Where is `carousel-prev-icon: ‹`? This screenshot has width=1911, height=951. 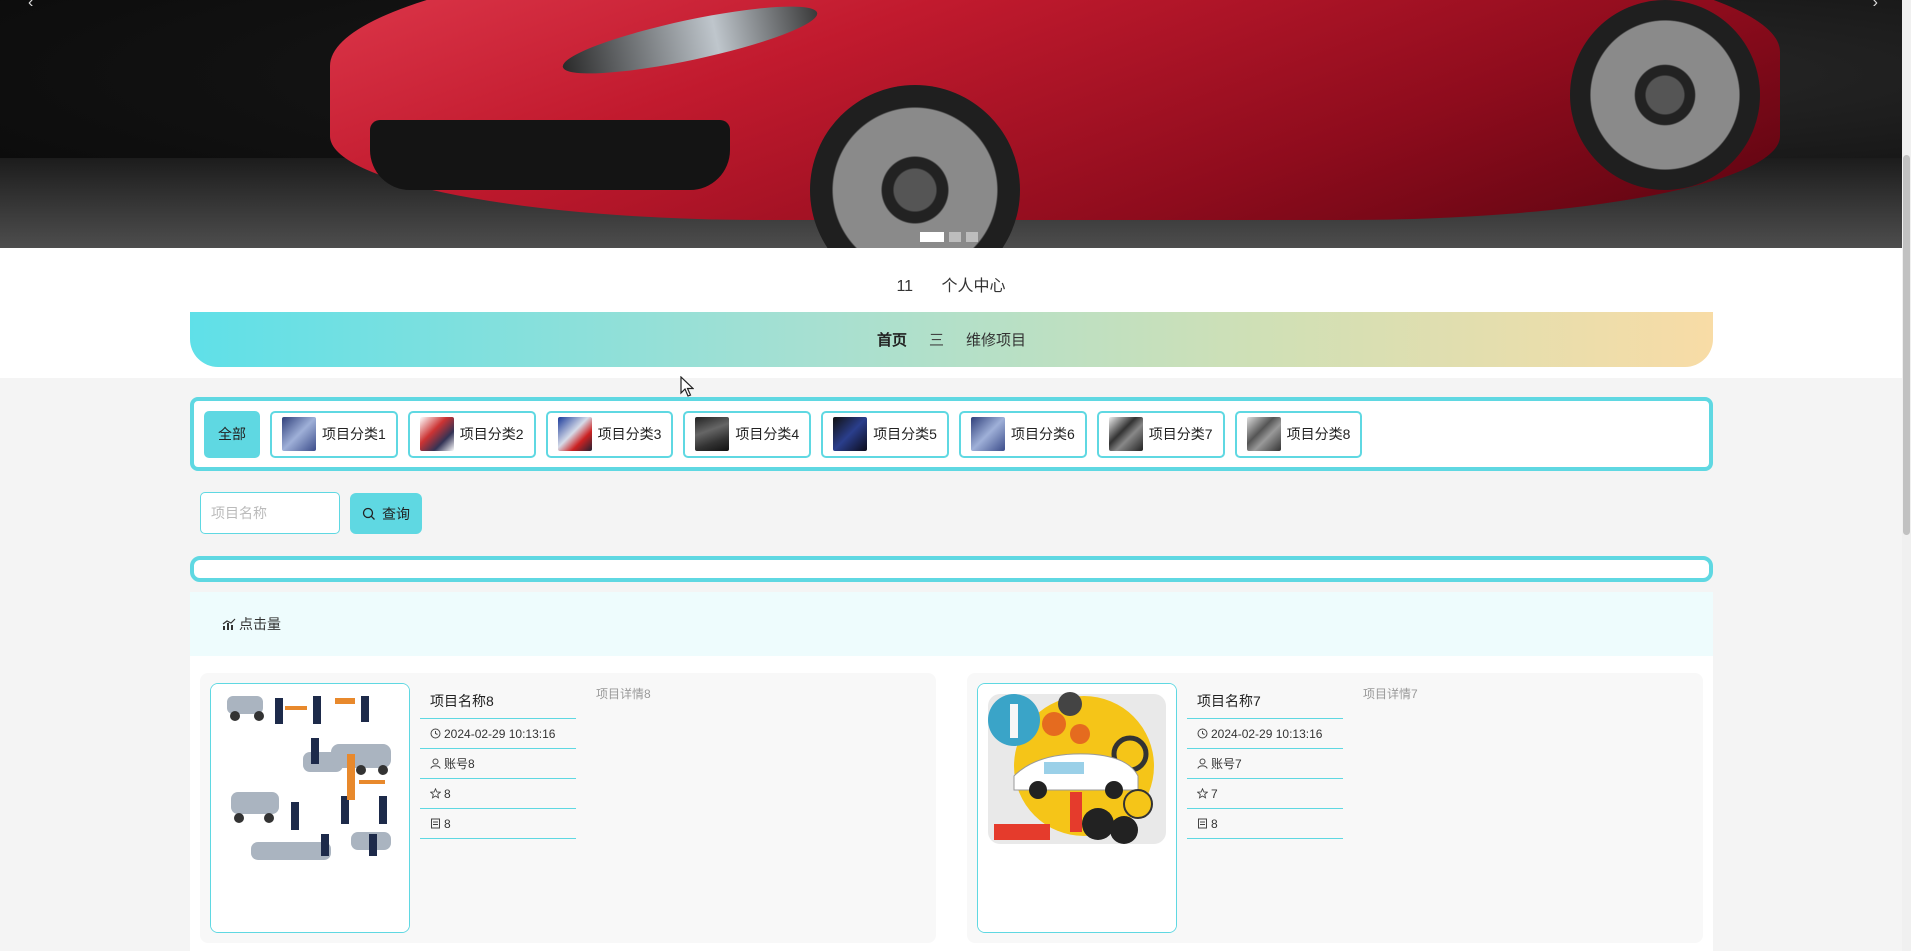 carousel-prev-icon: ‹ is located at coordinates (30, 6).